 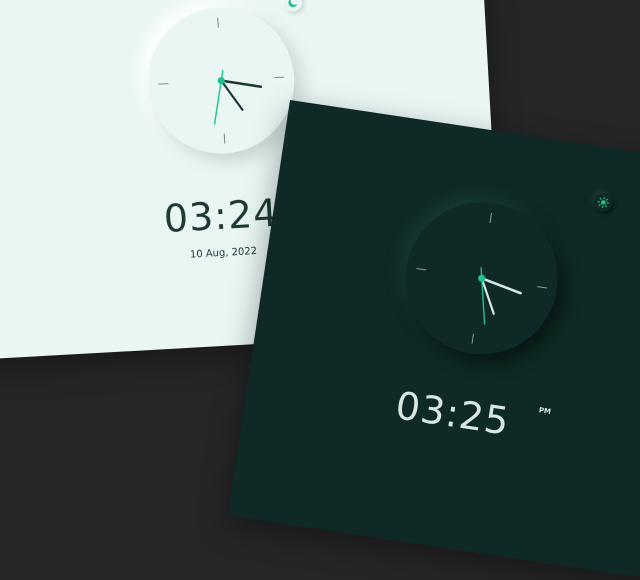 I want to click on theme-toggle-button, so click(x=603, y=202).